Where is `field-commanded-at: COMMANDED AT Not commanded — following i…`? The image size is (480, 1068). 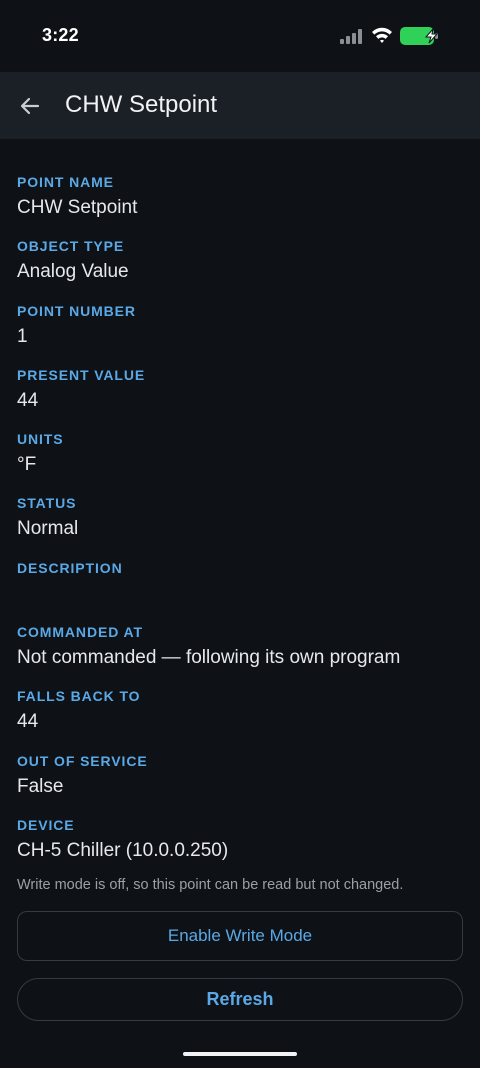
field-commanded-at: COMMANDED AT Not commanded — following i… is located at coordinates (240, 654).